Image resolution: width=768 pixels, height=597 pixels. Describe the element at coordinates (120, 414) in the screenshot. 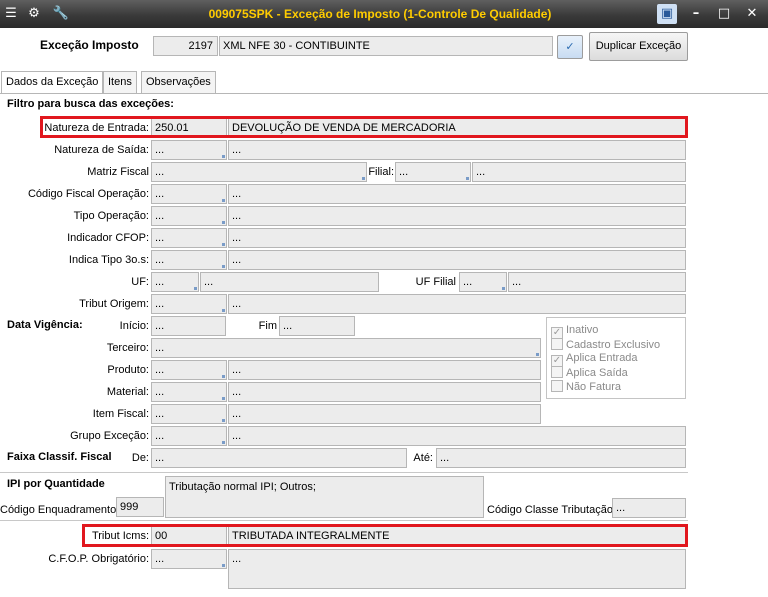

I see `item-fiscal-label: Item Fiscal:` at that location.